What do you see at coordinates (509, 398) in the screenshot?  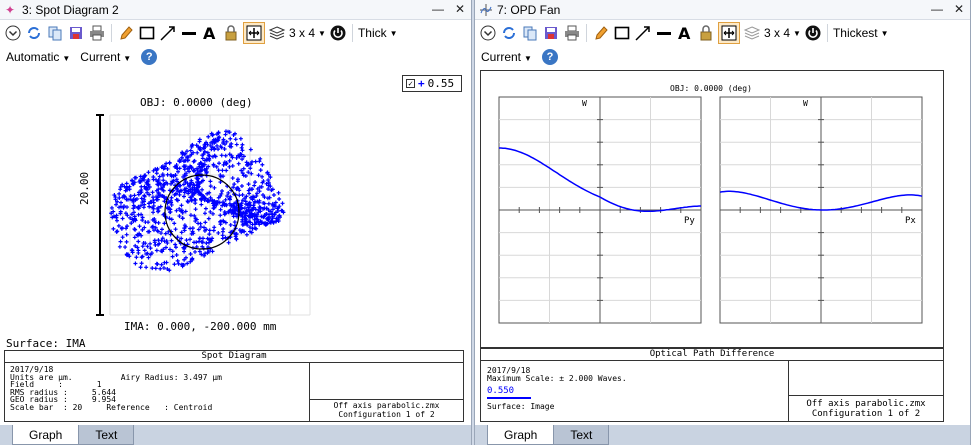 I see `footer-wavelength-line` at bounding box center [509, 398].